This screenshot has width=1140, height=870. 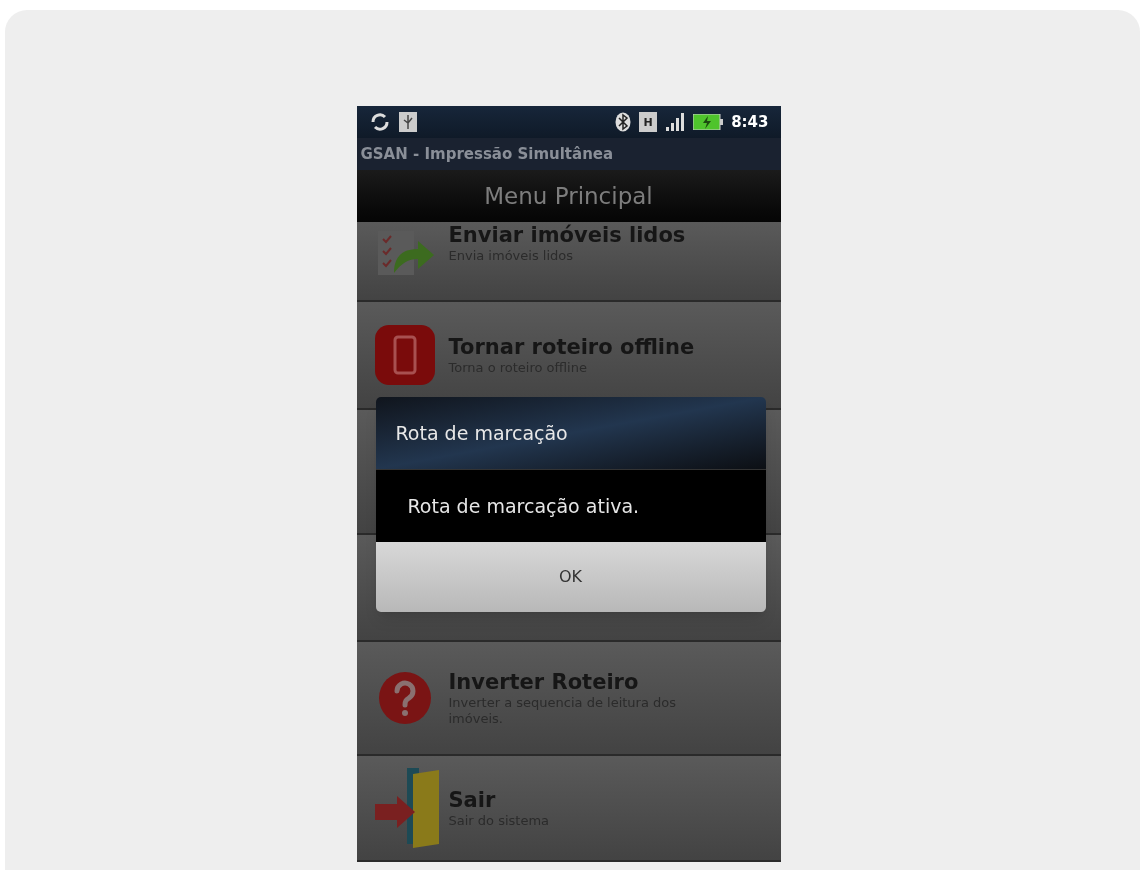 I want to click on usb-icon, so click(x=407, y=122).